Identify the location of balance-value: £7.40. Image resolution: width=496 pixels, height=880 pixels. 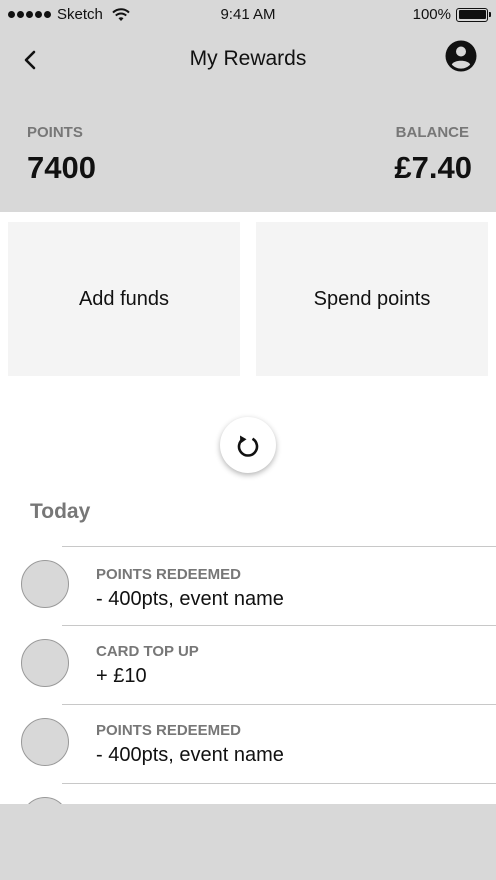
(433, 167).